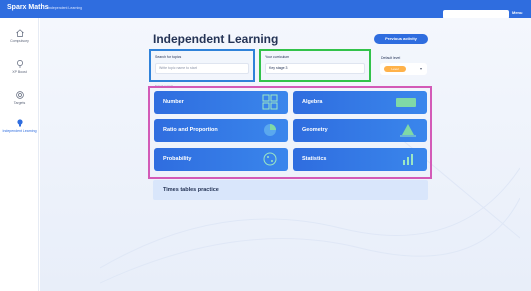  I want to click on sidebar-item-xp-boost: XP Boost, so click(19, 66).